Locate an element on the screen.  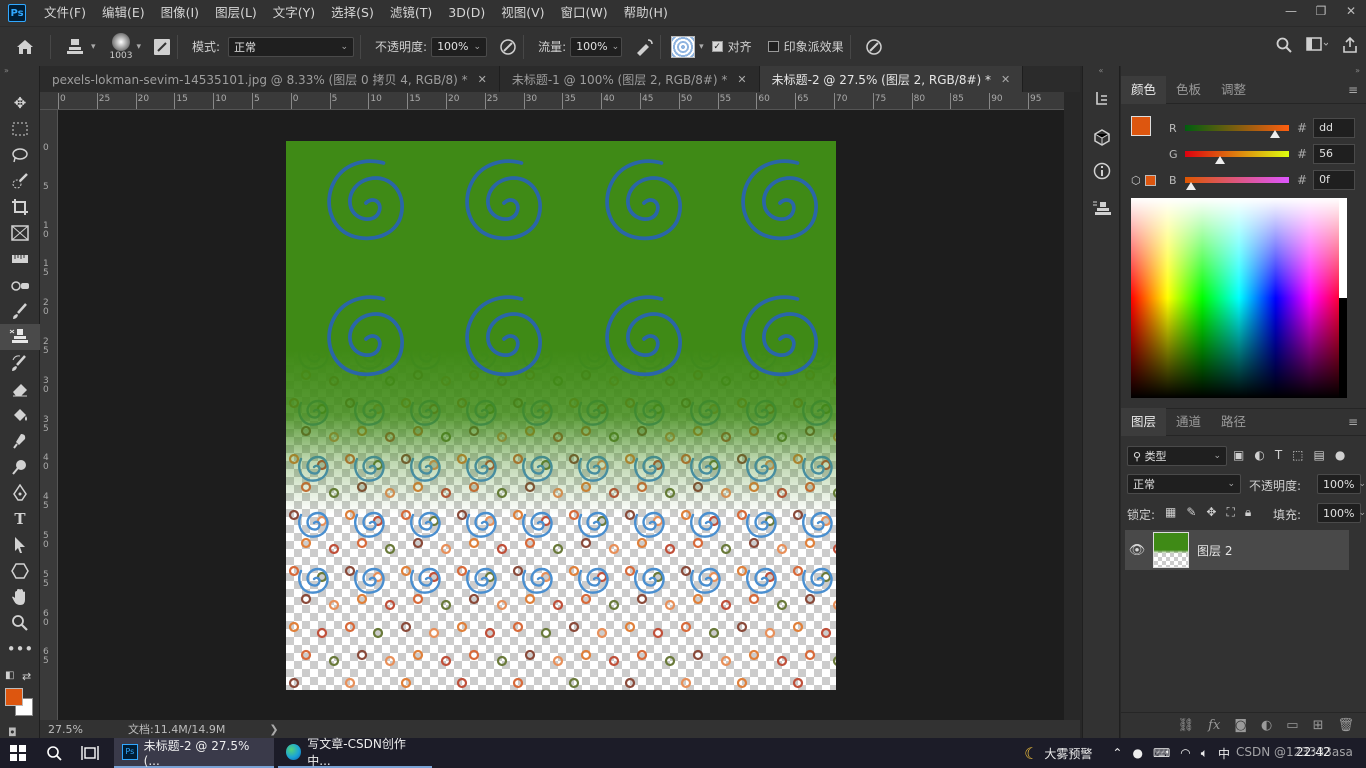
pen-tool-icon is located at coordinates (20, 493).